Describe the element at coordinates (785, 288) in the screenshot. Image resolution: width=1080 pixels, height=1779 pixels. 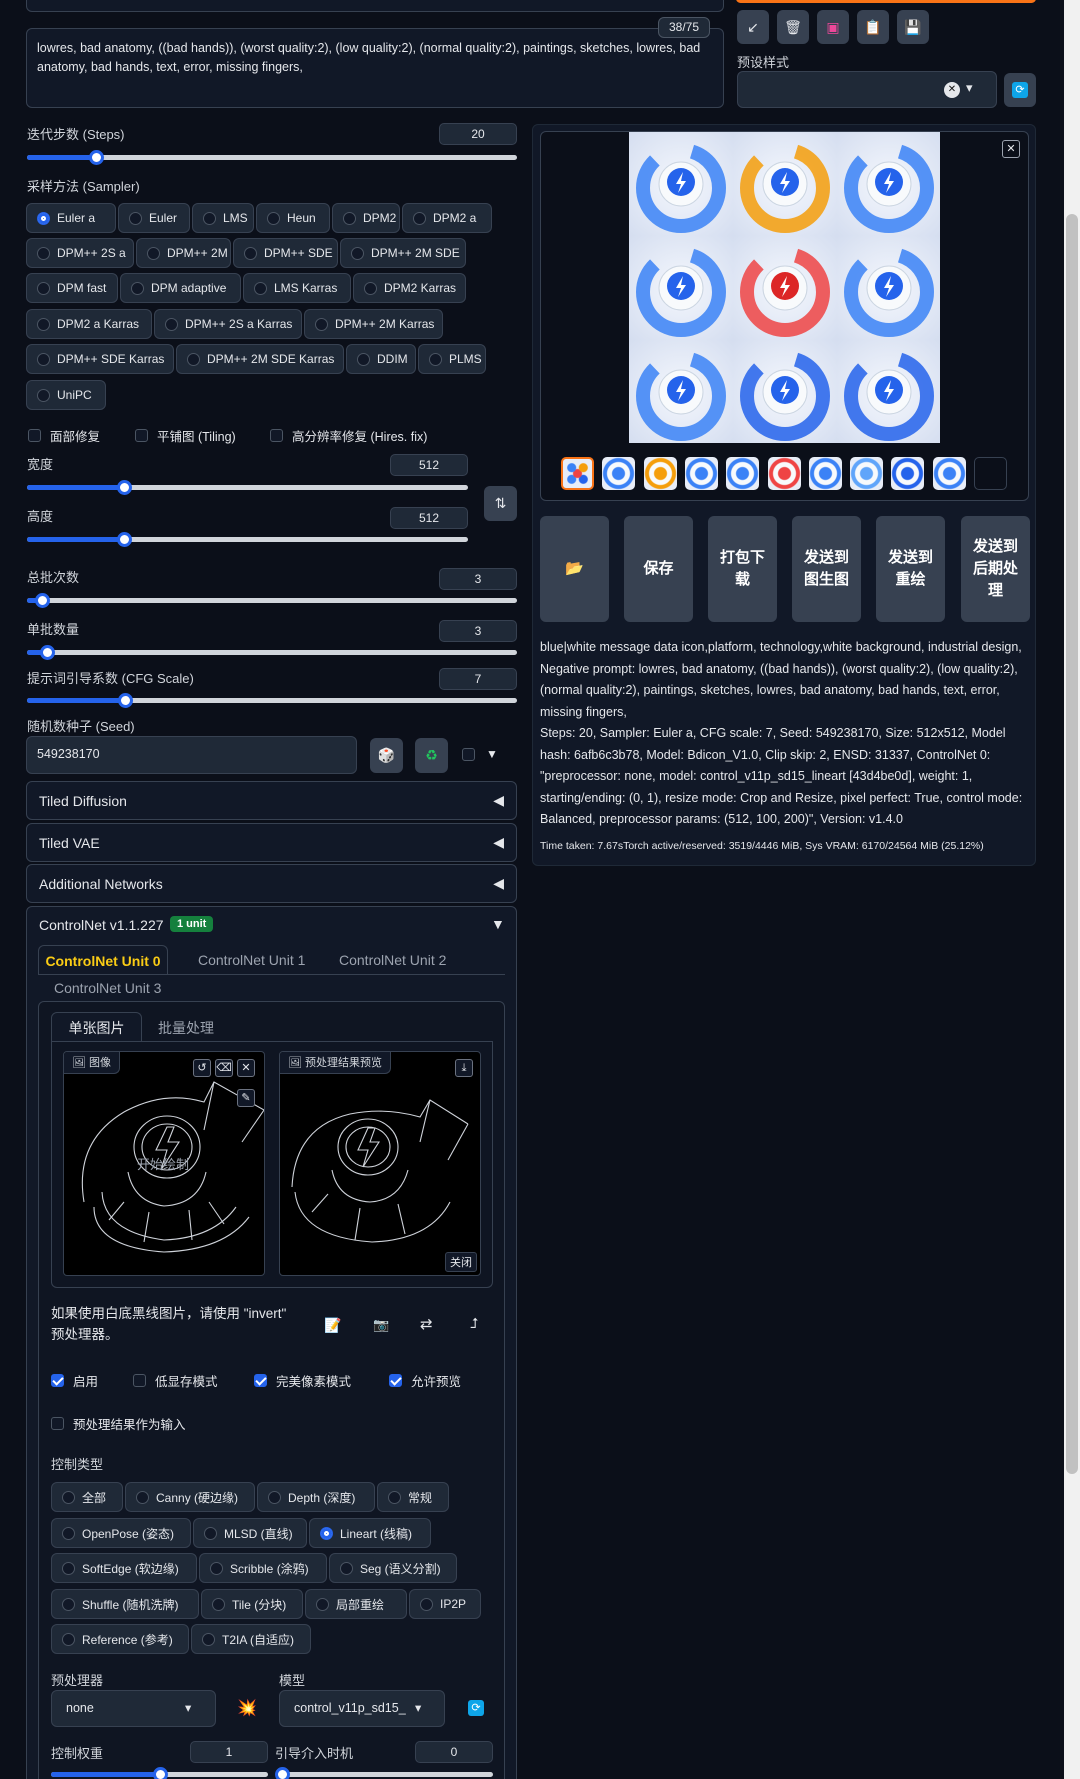
I see `preview-grid-image` at that location.